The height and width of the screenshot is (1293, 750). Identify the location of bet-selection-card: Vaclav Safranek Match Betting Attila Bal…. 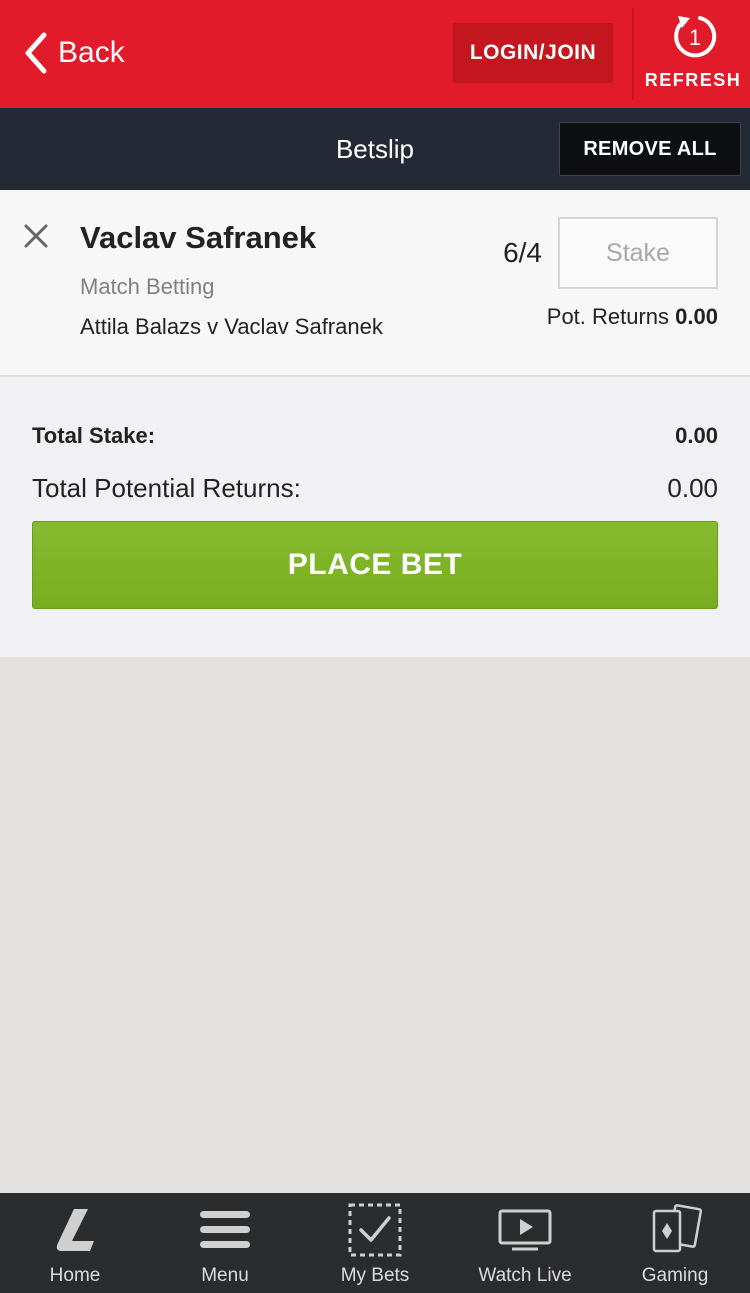
(375, 283).